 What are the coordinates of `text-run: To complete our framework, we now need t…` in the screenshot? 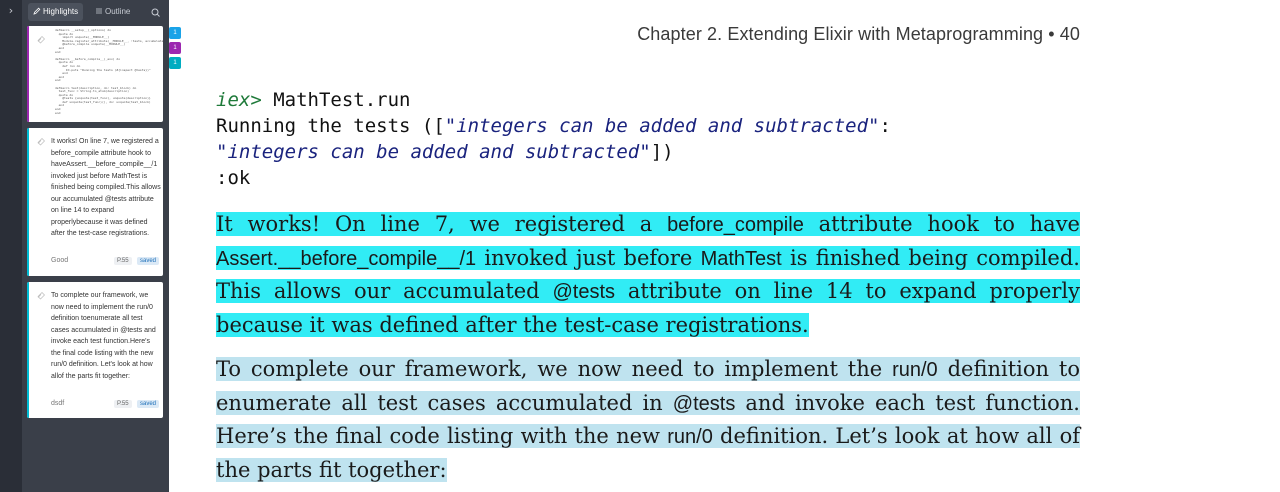 It's located at (554, 369).